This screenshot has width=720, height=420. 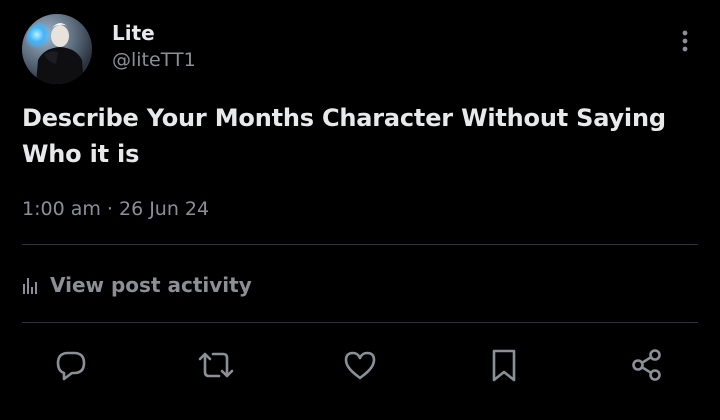 I want to click on reply-button, so click(x=71, y=365).